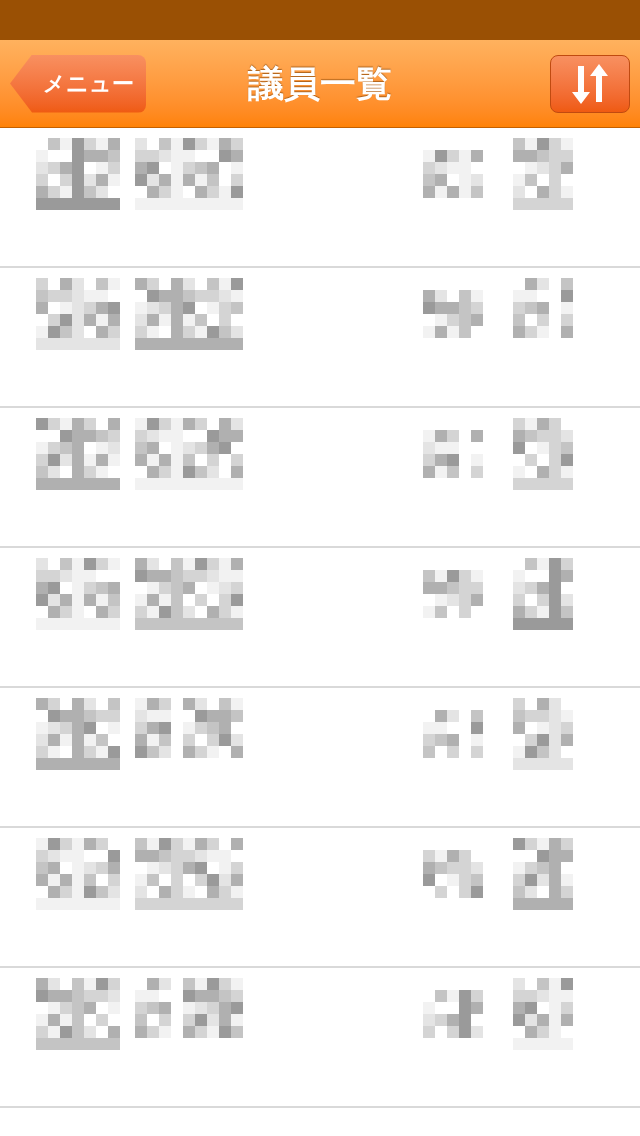  What do you see at coordinates (590, 83) in the screenshot?
I see `sort-button` at bounding box center [590, 83].